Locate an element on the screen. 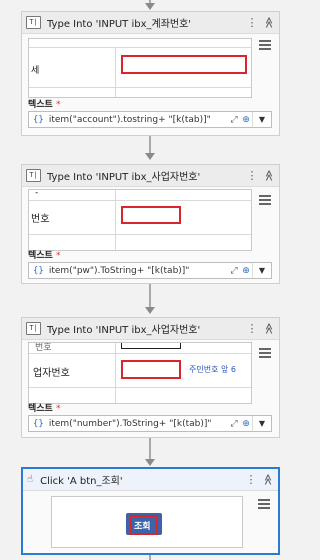 The width and height of the screenshot is (320, 560). input-hint: 주민번호 앞 6 is located at coordinates (212, 369).